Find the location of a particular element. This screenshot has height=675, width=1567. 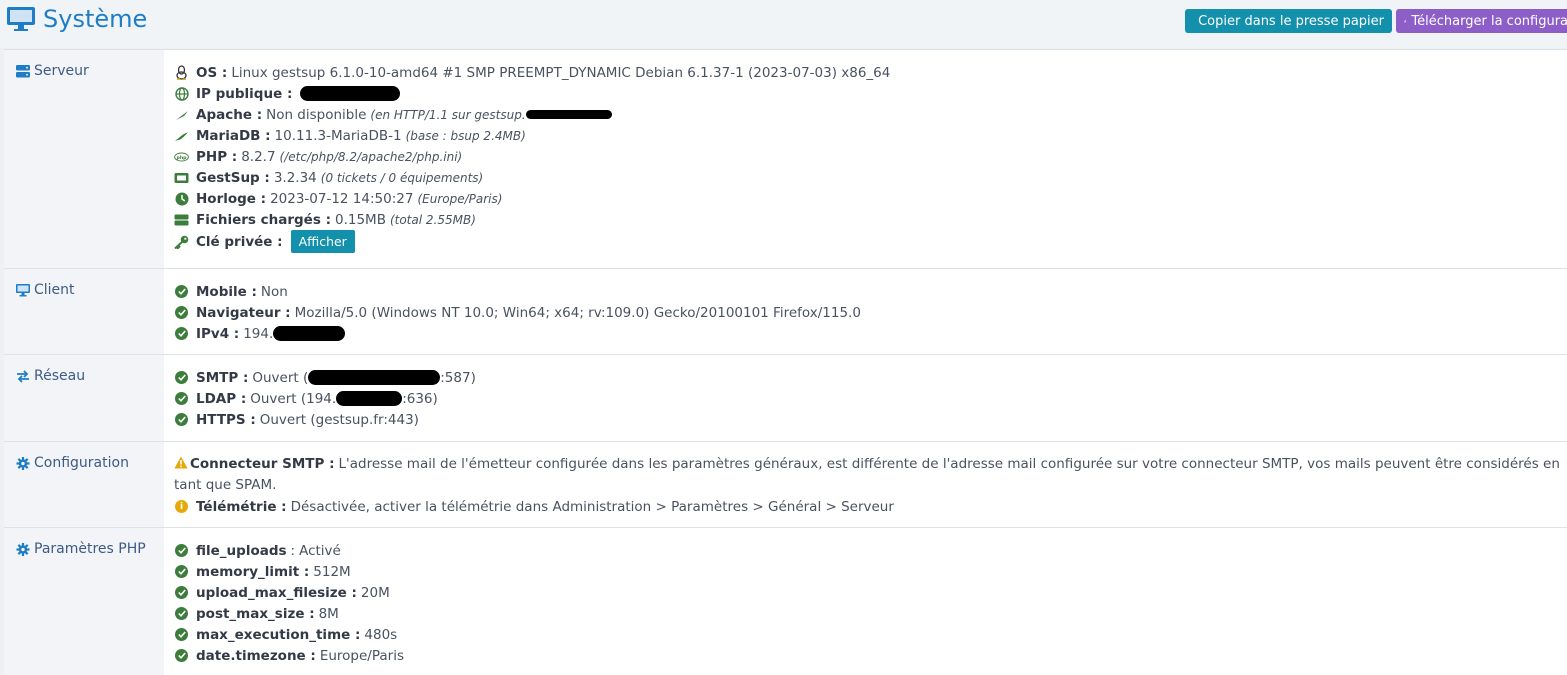

public-ip-key: IP publique : is located at coordinates (244, 93).